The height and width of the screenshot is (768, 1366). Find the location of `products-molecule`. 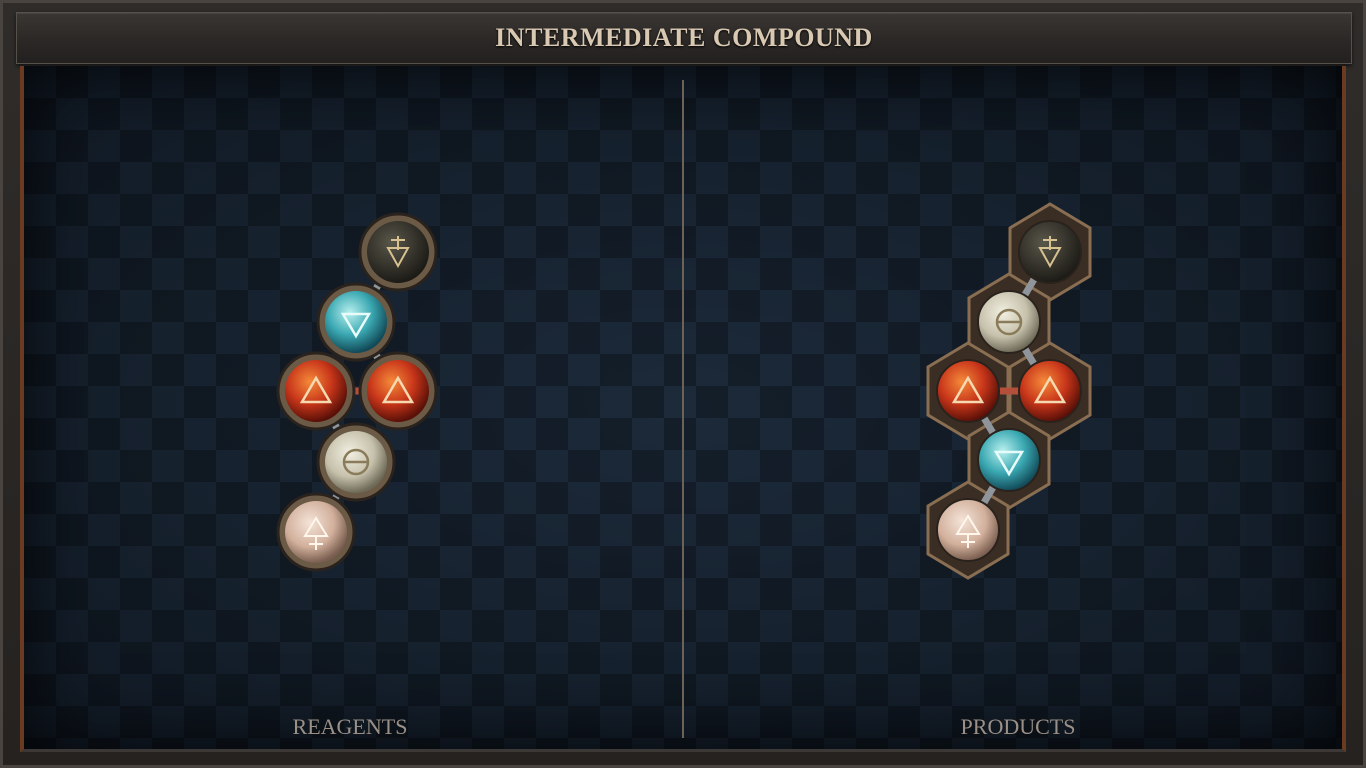

products-molecule is located at coordinates (1009, 391).